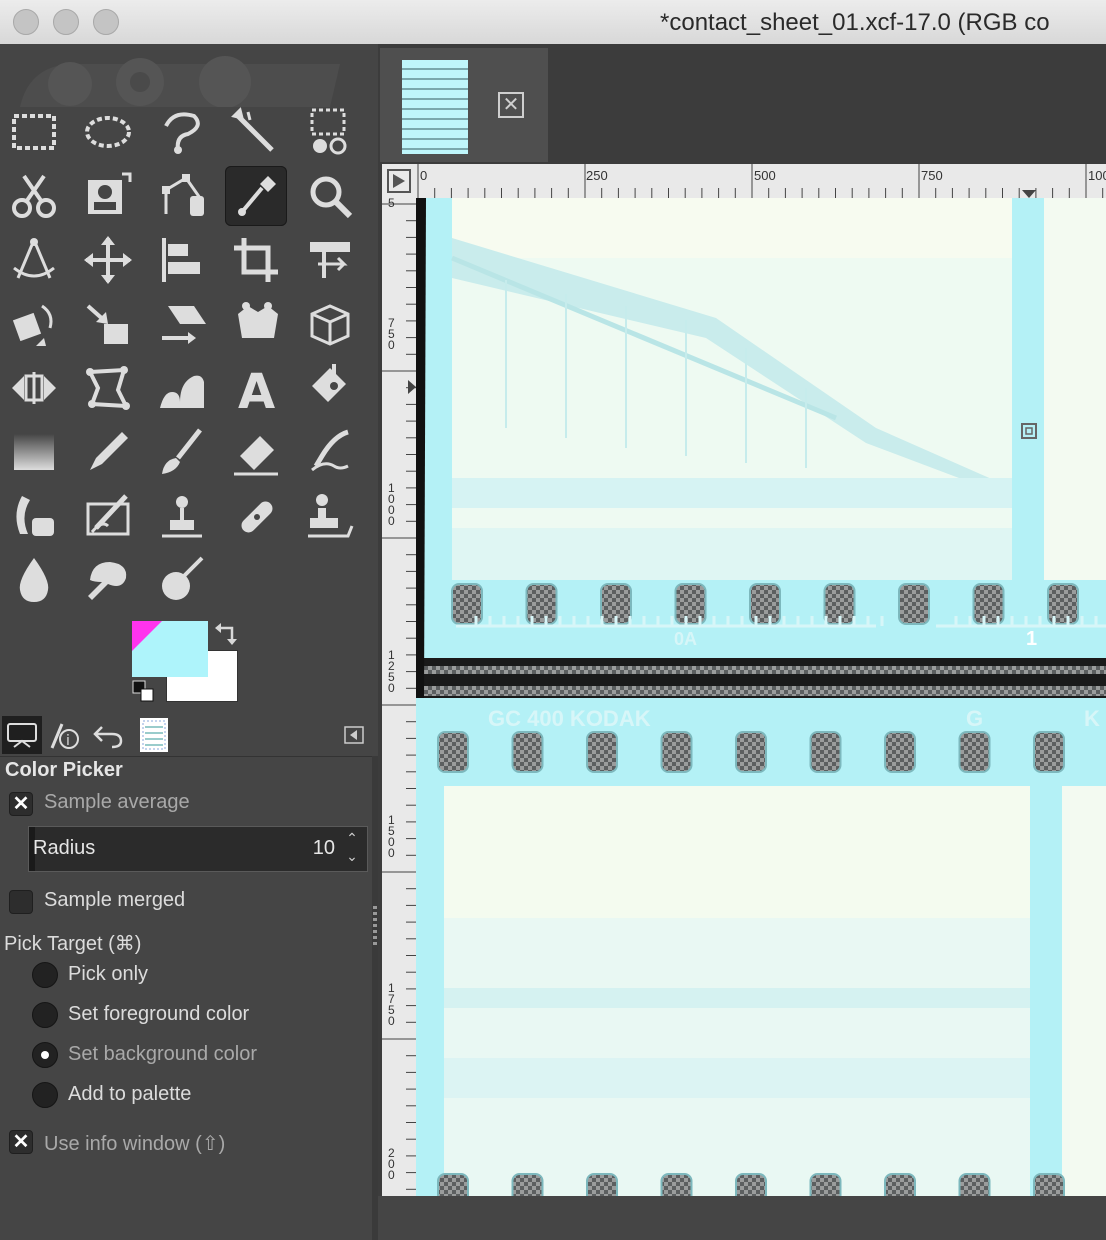 The width and height of the screenshot is (1106, 1240). I want to click on 3d-transform-icon, so click(330, 325).